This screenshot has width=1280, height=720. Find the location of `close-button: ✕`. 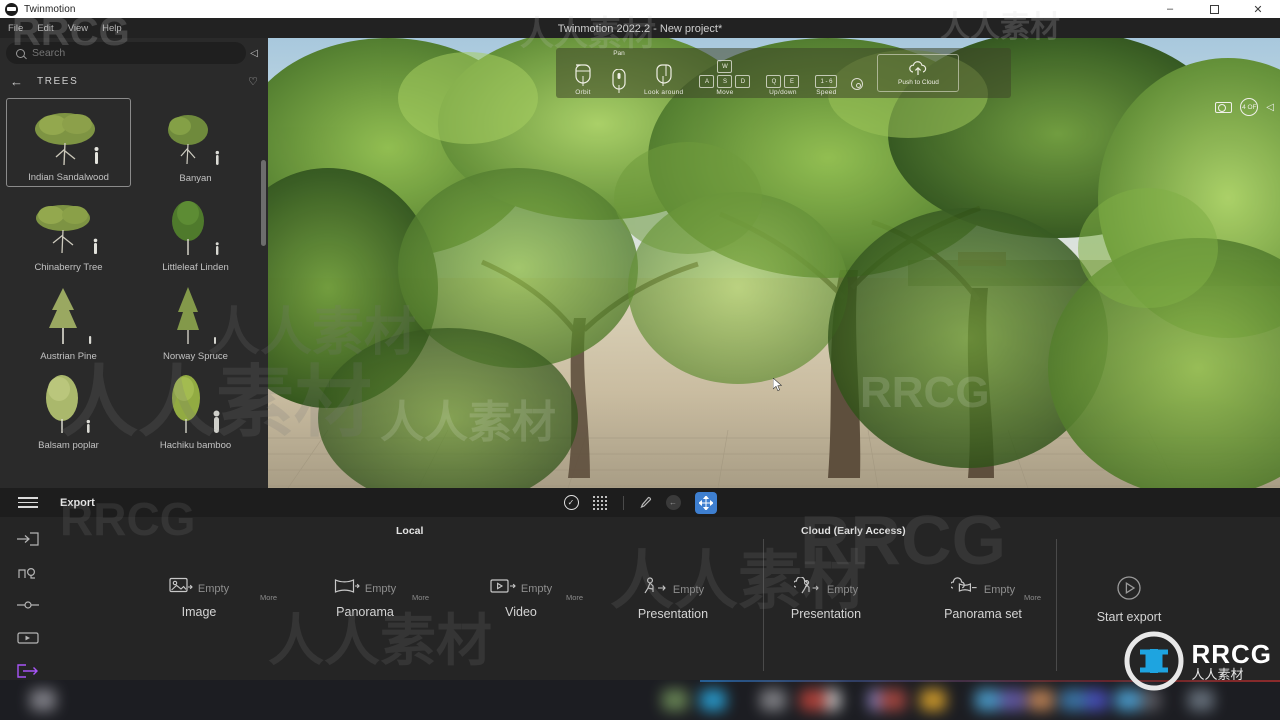

close-button: ✕ is located at coordinates (1258, 9).